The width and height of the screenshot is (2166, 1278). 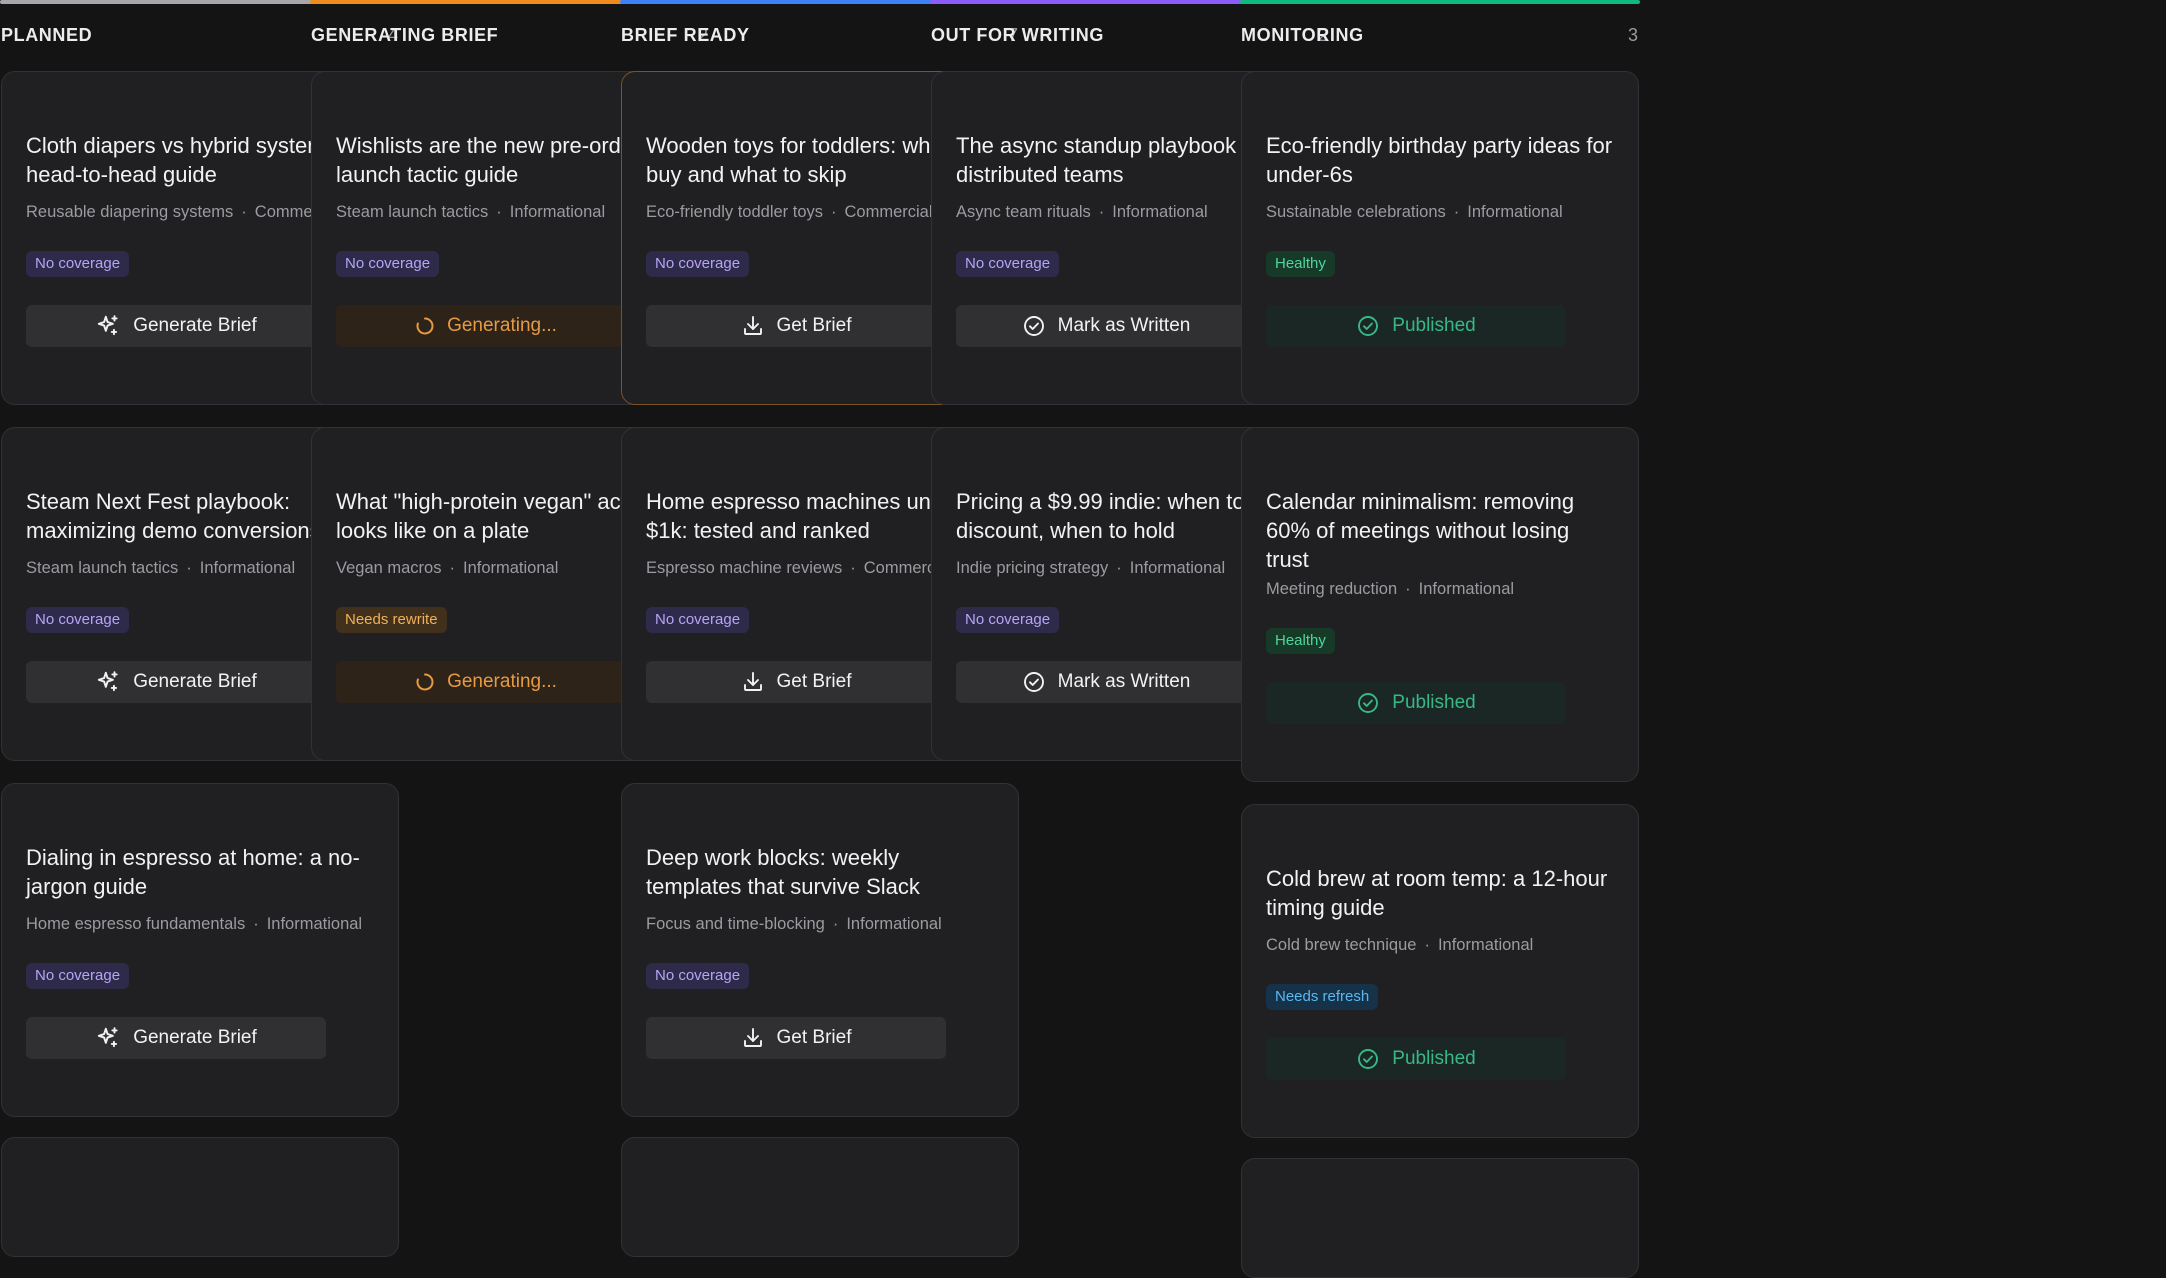 I want to click on column-title: GENERATING BRIEF, so click(x=405, y=34).